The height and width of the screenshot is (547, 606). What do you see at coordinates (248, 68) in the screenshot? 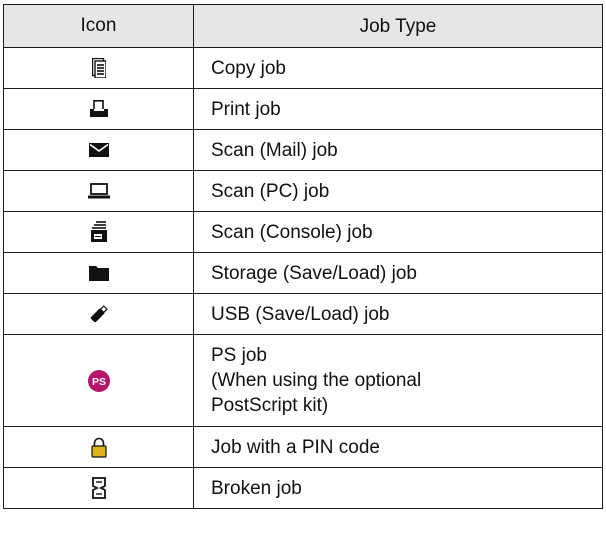
I see `job-type-label: Copy job` at bounding box center [248, 68].